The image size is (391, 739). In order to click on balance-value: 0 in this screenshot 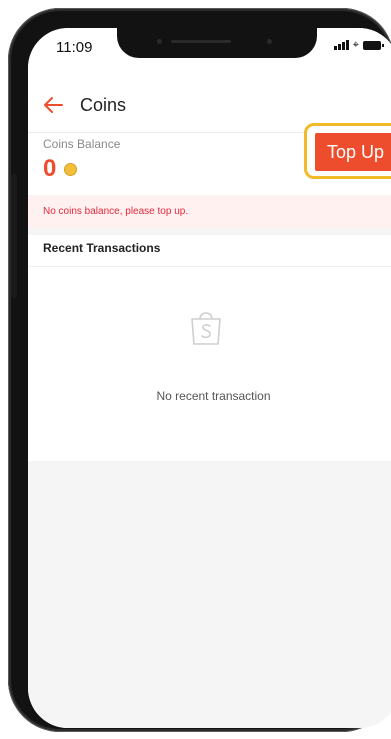, I will do `click(50, 168)`.